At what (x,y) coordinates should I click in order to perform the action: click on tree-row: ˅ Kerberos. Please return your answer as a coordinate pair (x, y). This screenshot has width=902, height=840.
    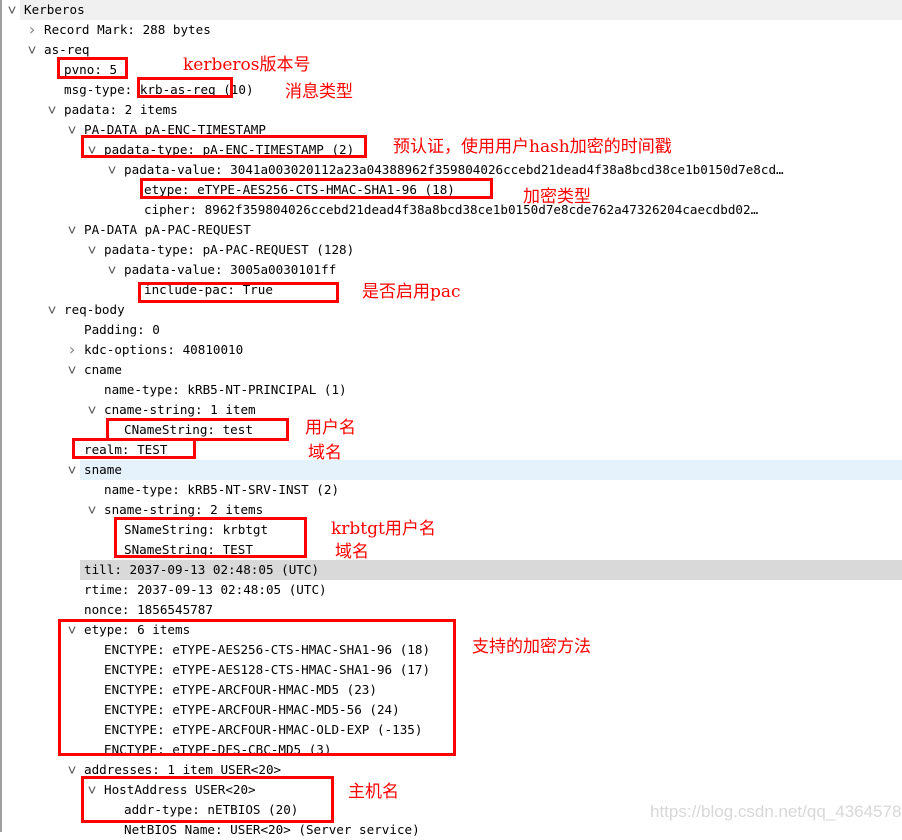
    Looking at the image, I should click on (452, 10).